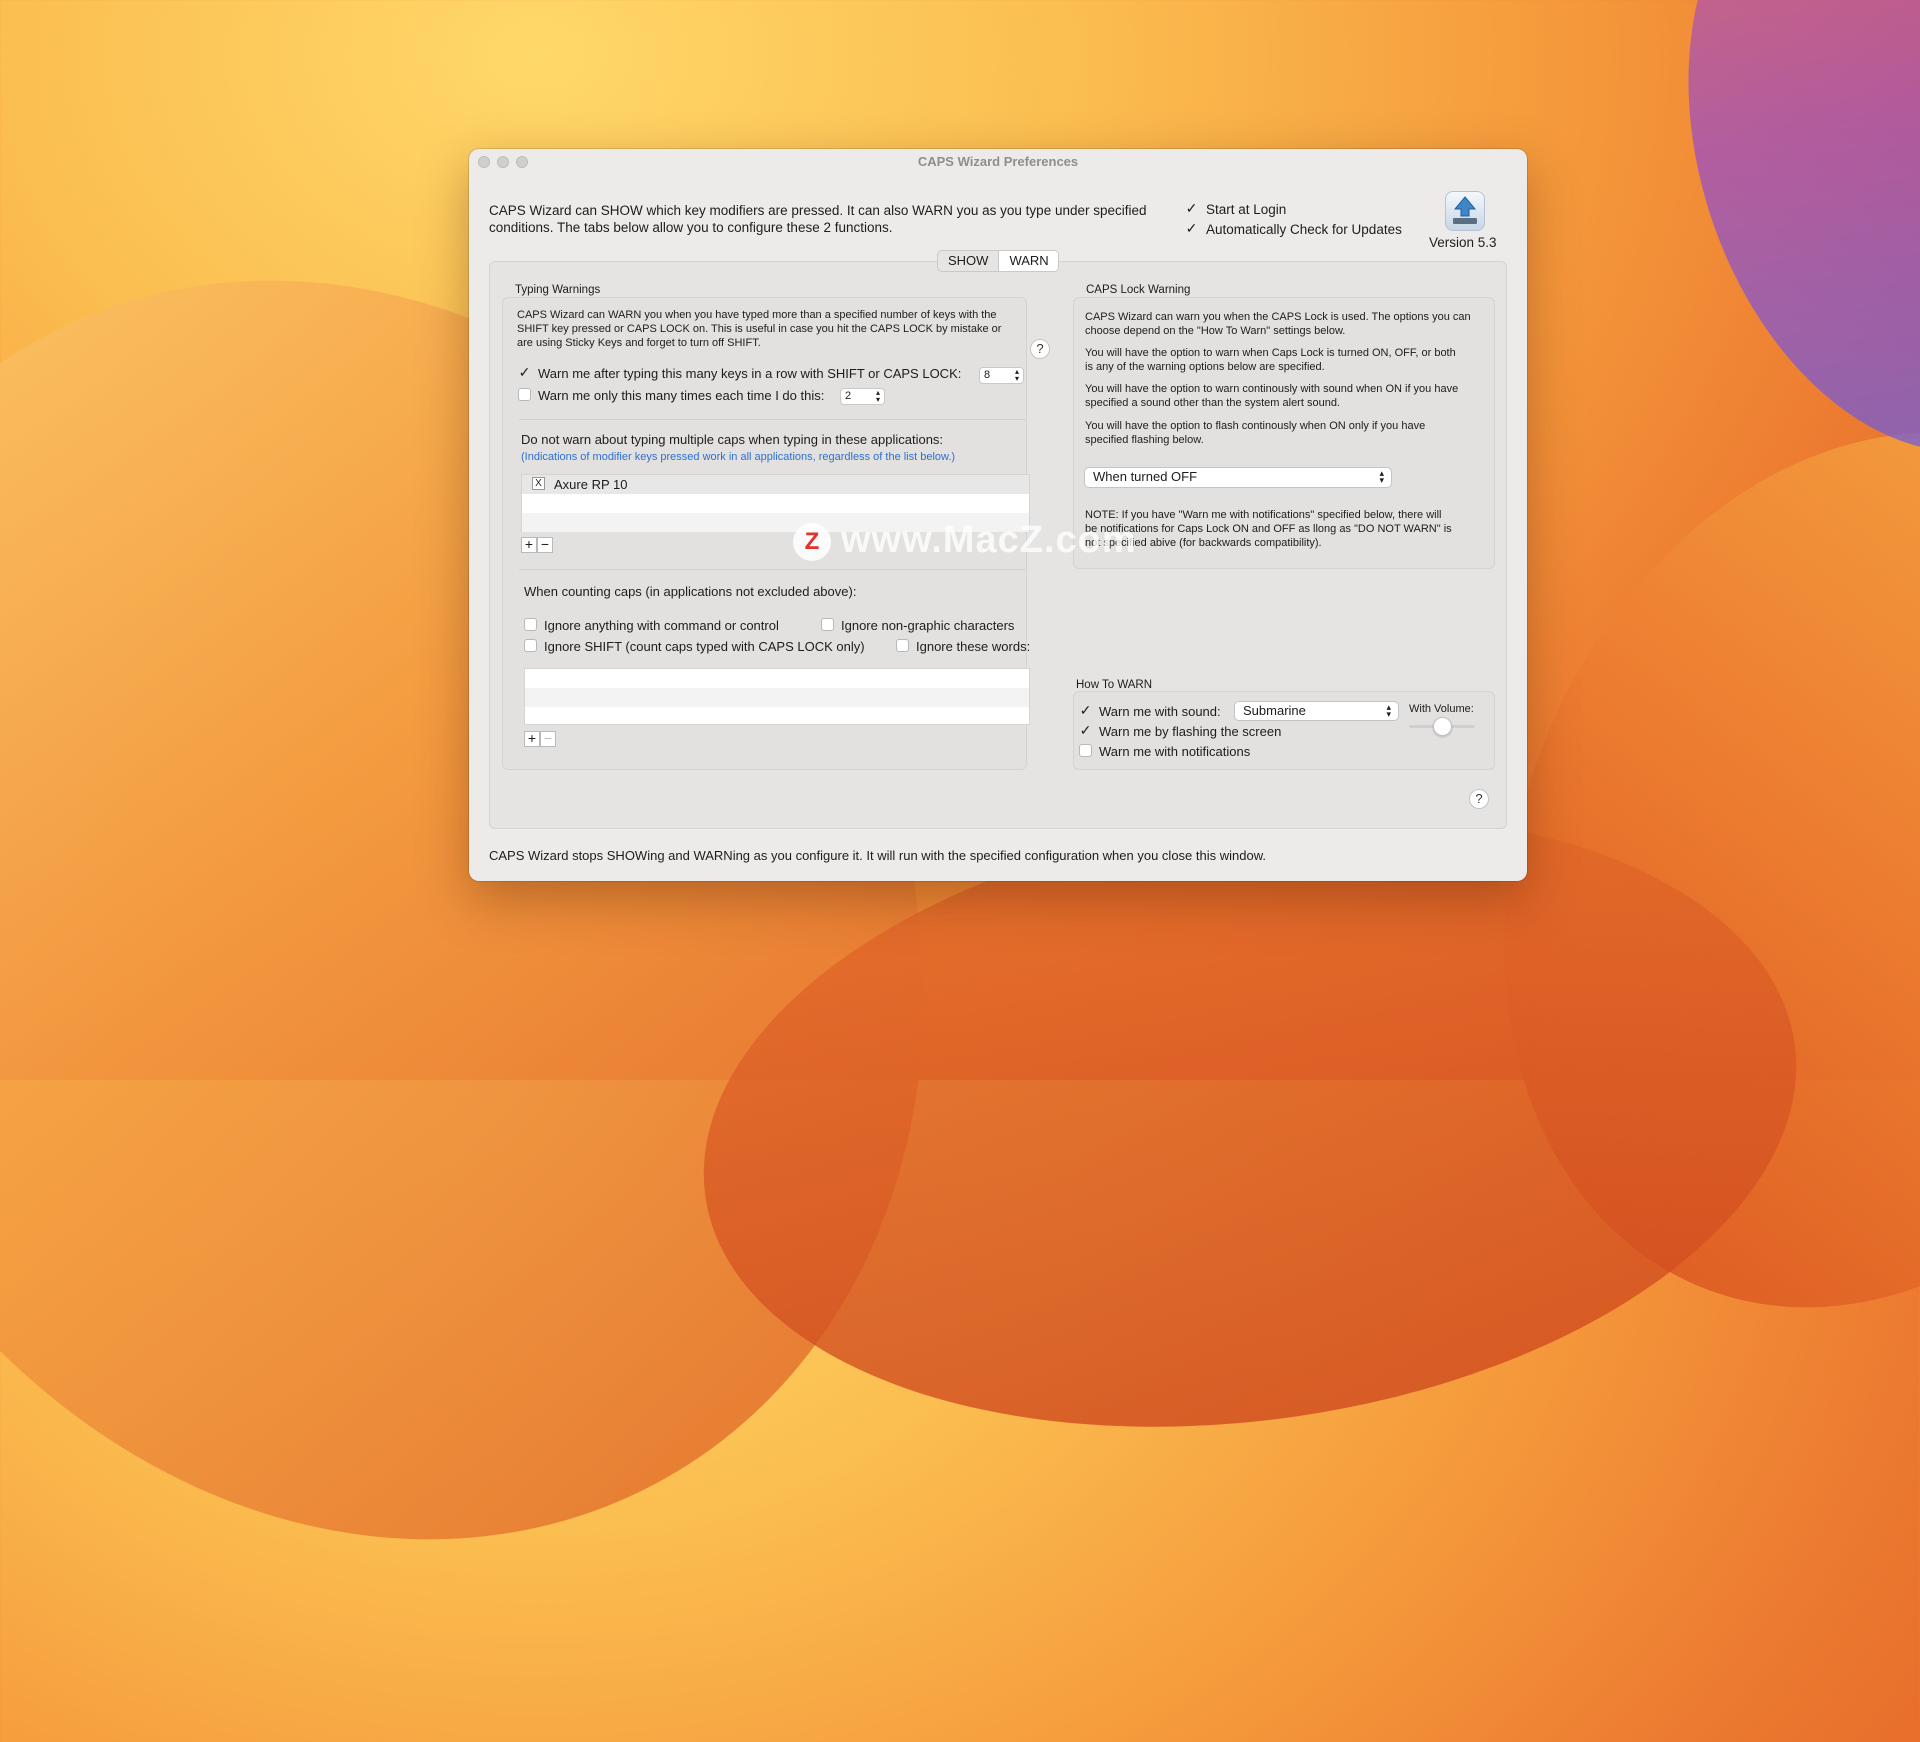 The width and height of the screenshot is (1920, 1742). Describe the element at coordinates (1085, 750) in the screenshot. I see `warn-notify-checkbox` at that location.